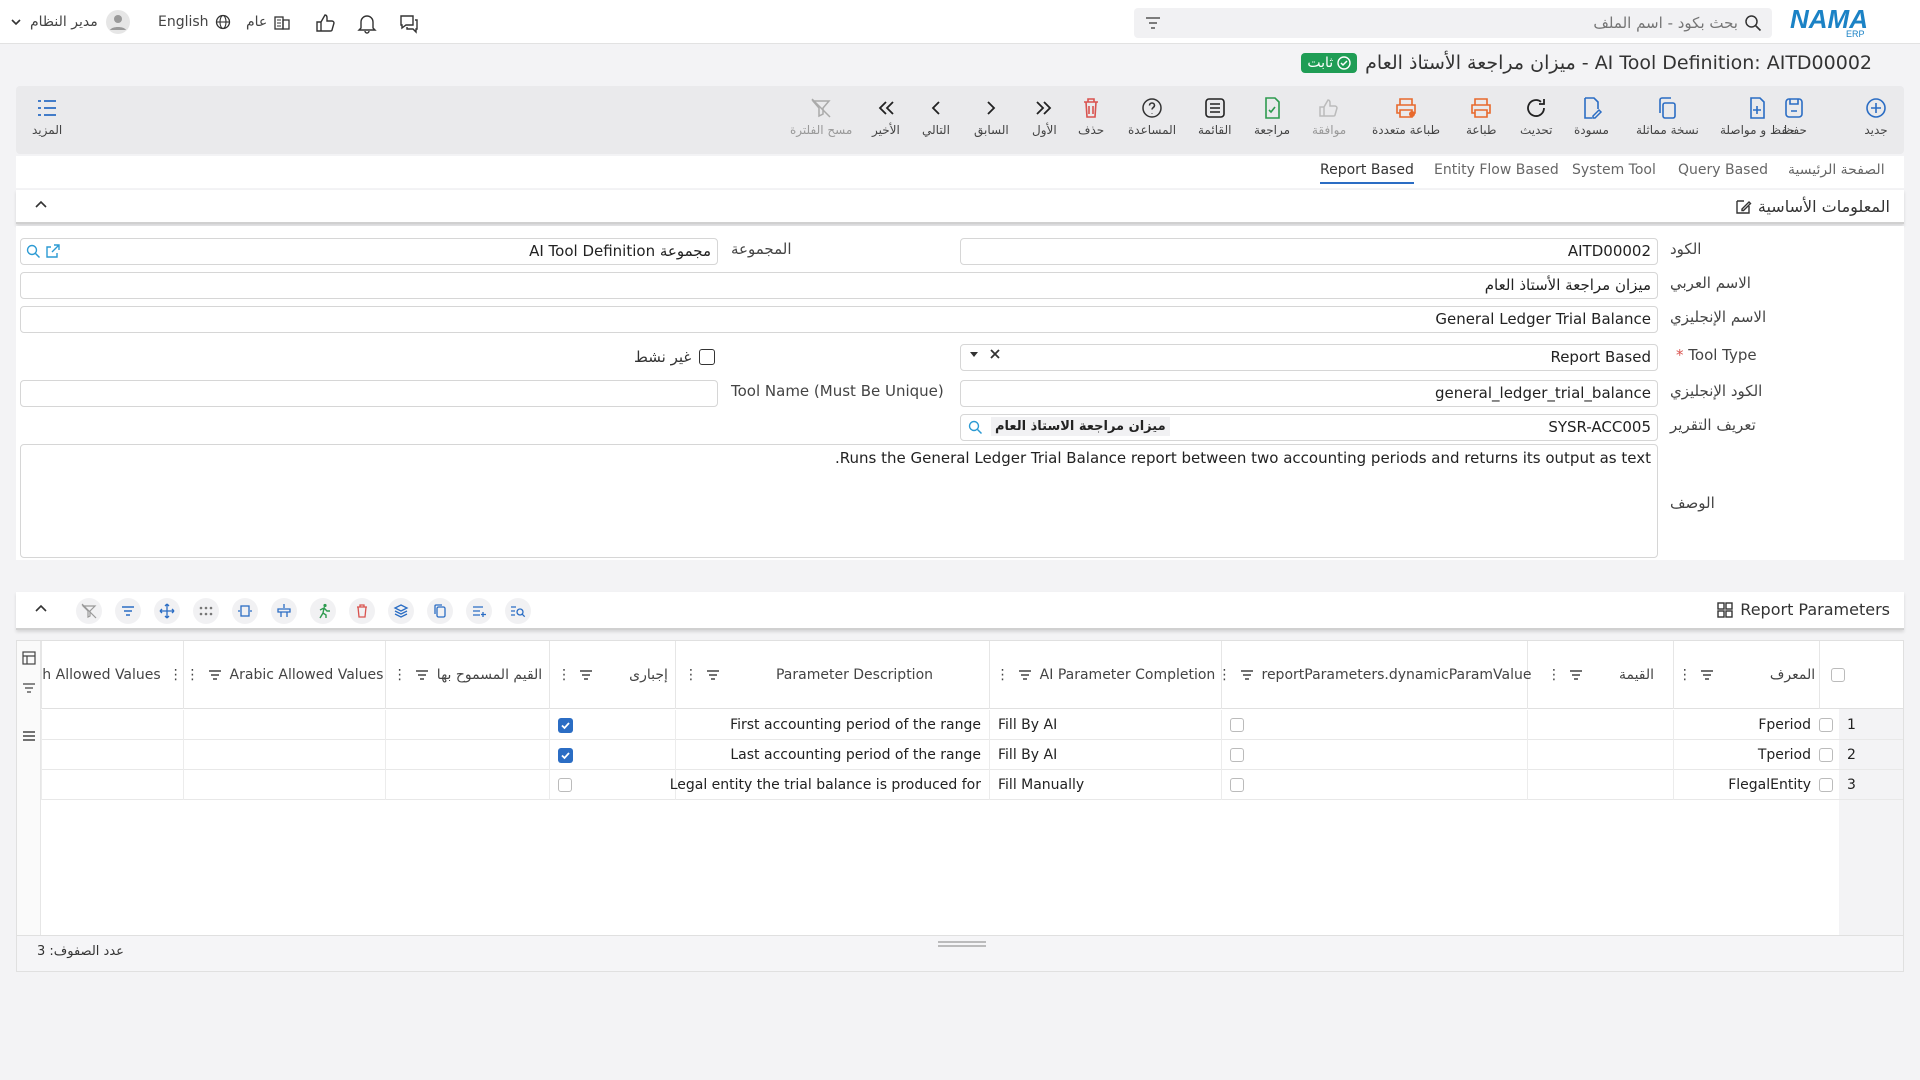 The height and width of the screenshot is (1080, 1920). What do you see at coordinates (821, 116) in the screenshot?
I see `clear-filter-button: مسح الفلترة` at bounding box center [821, 116].